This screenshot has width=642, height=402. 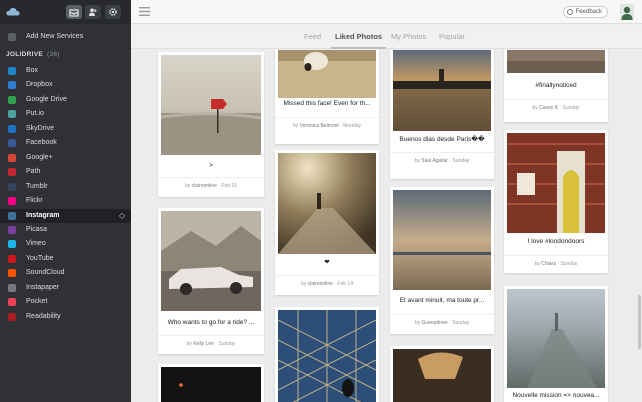 I want to click on photo-meta: by Kelly Lee · Sunday, so click(x=211, y=341).